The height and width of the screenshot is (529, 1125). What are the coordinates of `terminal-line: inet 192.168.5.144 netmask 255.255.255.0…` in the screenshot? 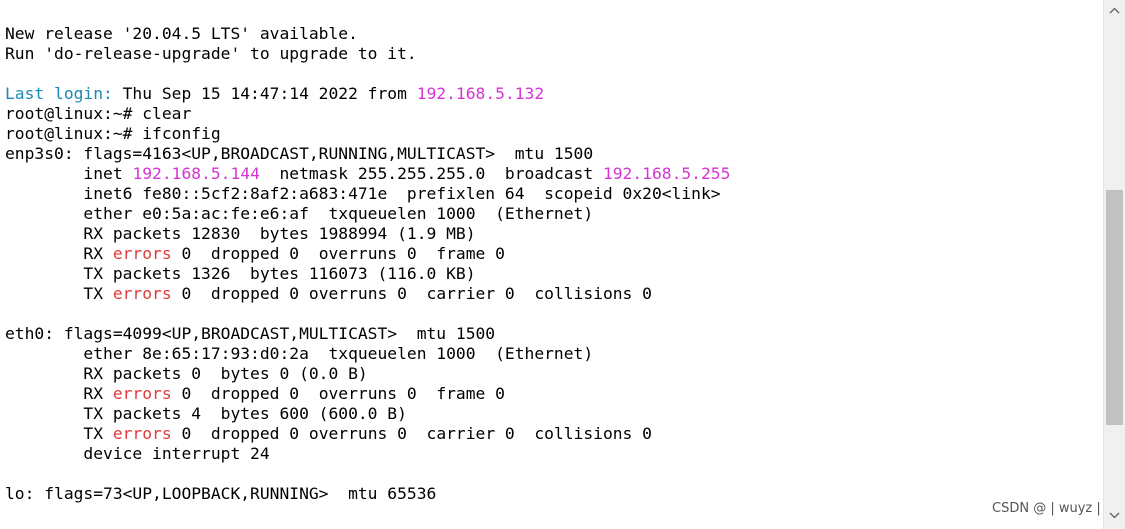 It's located at (367, 174).